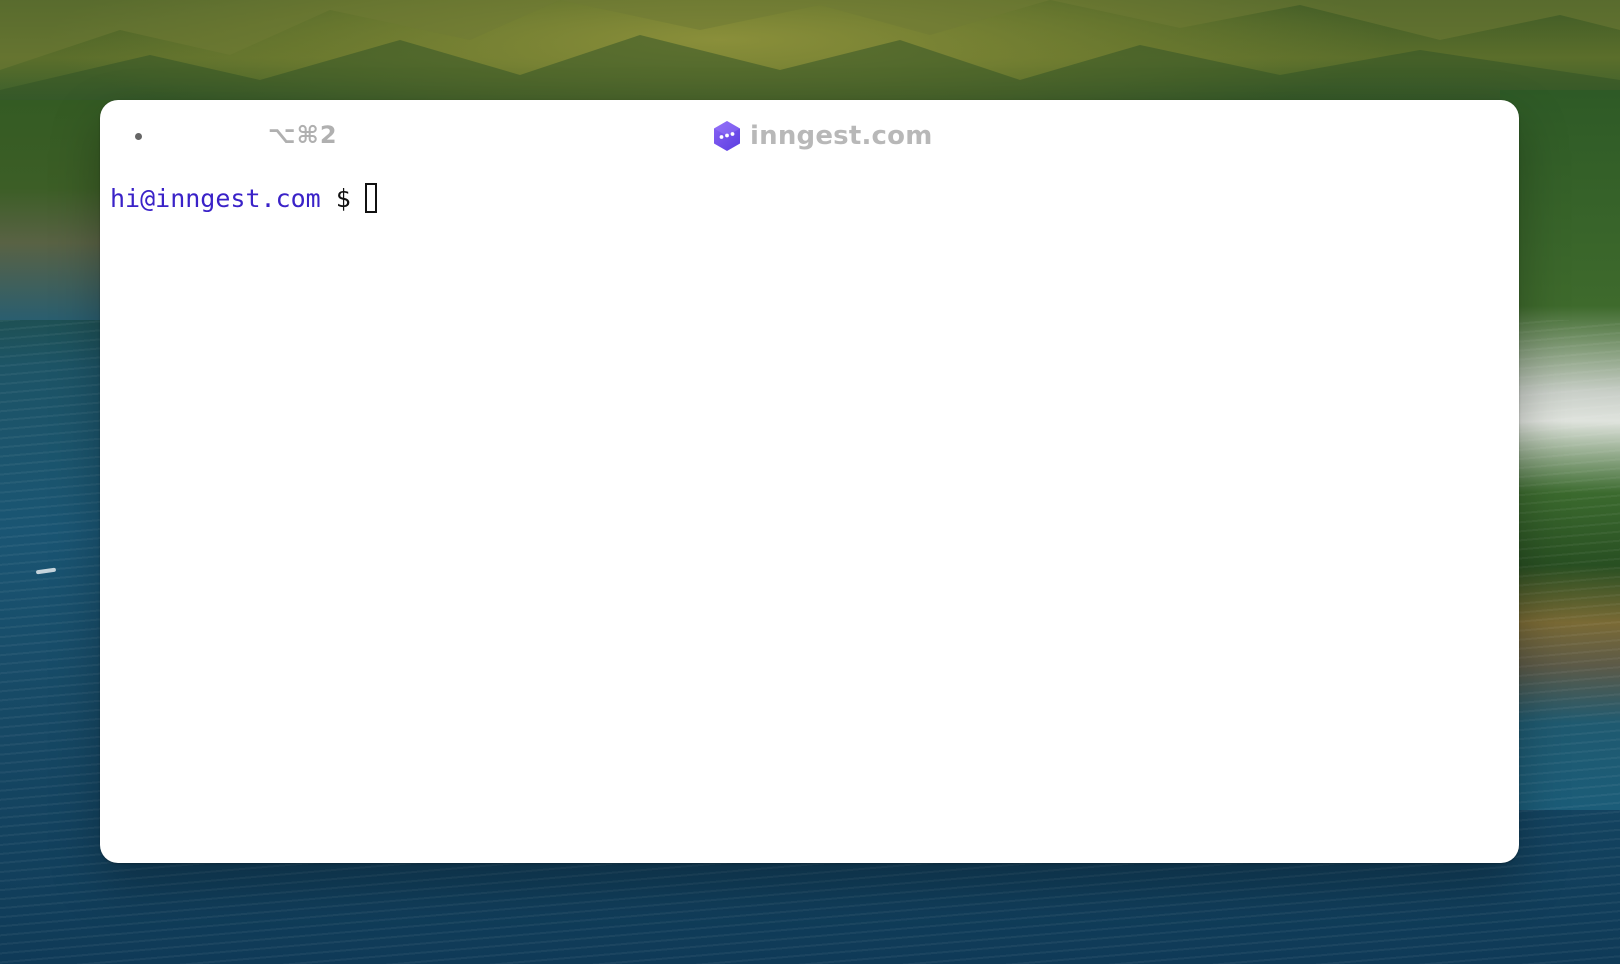 The width and height of the screenshot is (1620, 964). What do you see at coordinates (215, 198) in the screenshot?
I see `prompt-user: hi@inngest.com` at bounding box center [215, 198].